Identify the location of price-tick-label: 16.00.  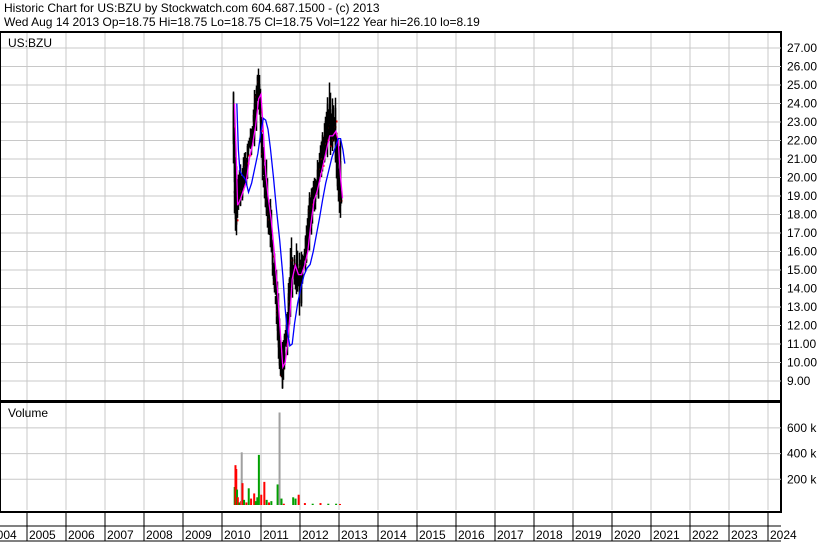
(802, 252).